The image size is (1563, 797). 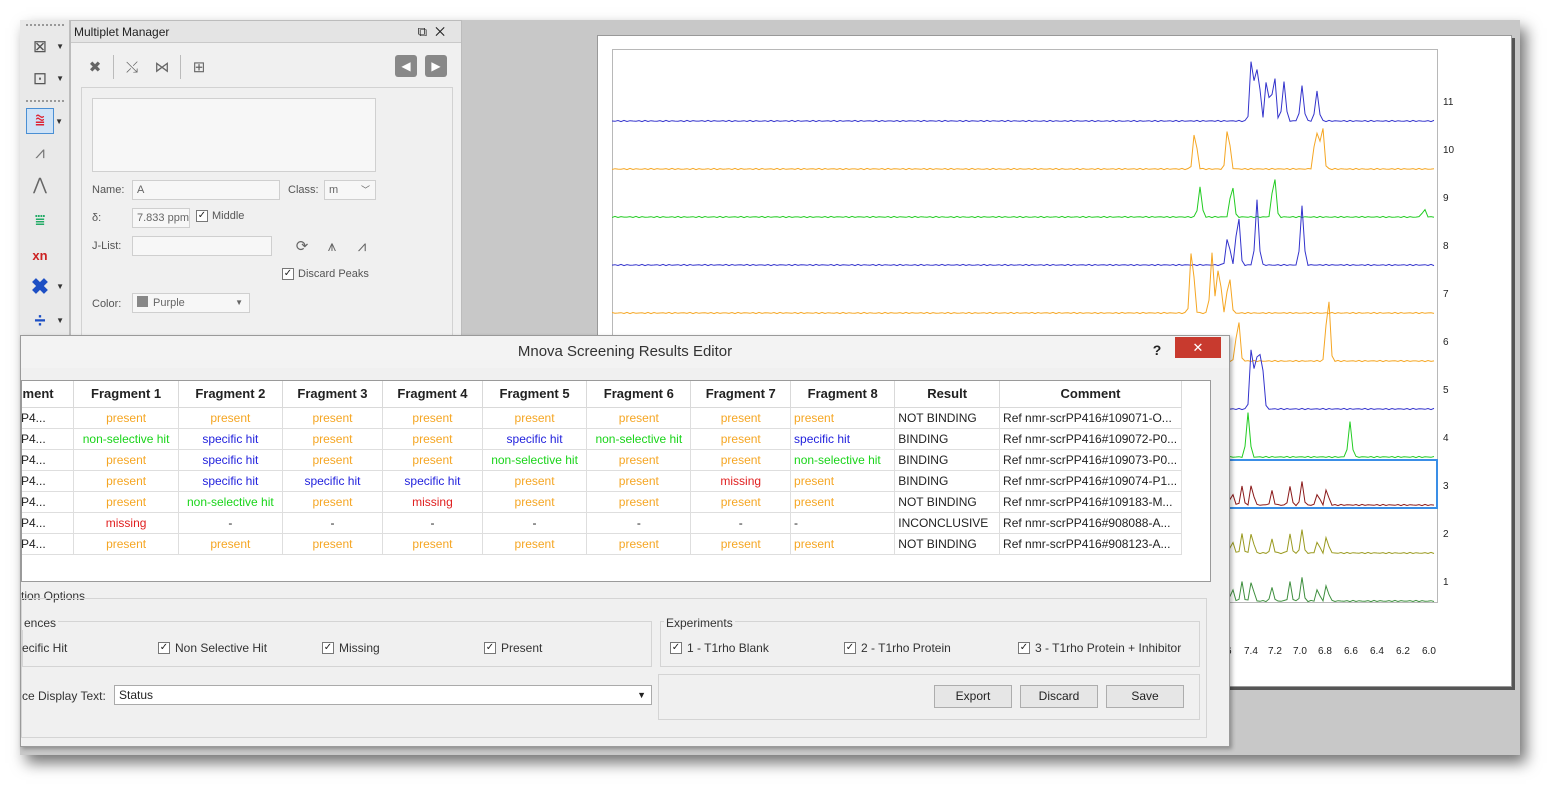 I want to click on column-header: Fragment 3, so click(x=332, y=394).